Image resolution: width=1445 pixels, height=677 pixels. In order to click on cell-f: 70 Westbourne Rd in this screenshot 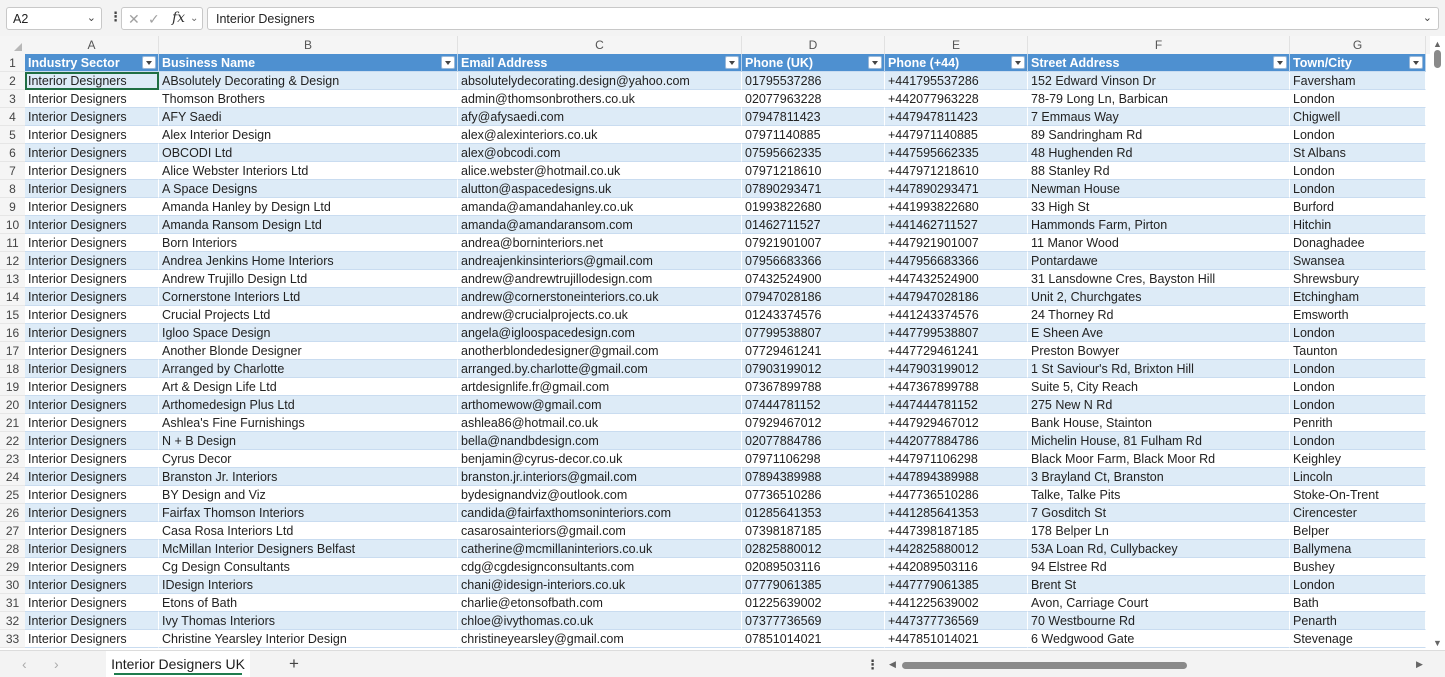, I will do `click(1159, 621)`.